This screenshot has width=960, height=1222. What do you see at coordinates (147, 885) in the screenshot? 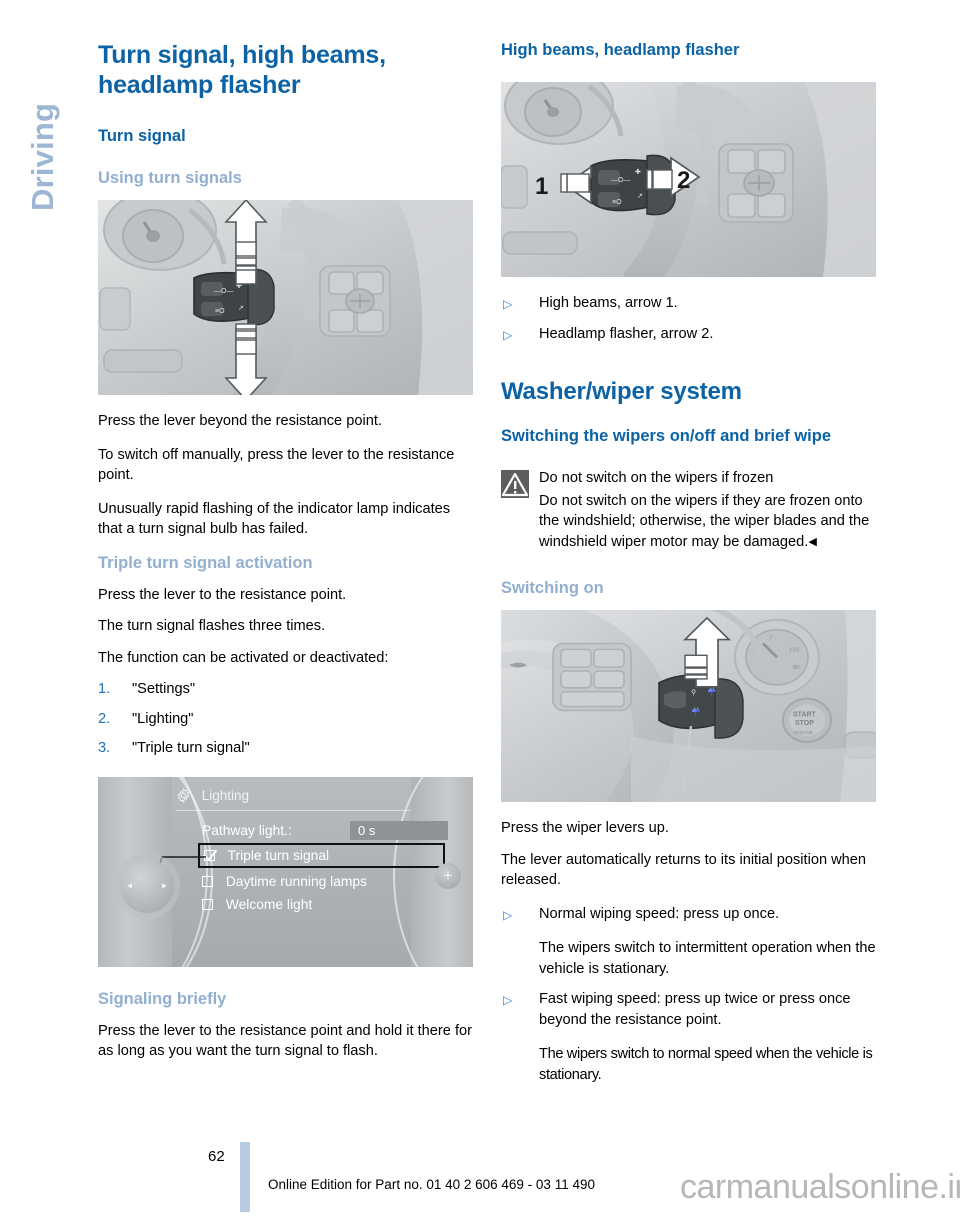
I see `idrive-controller-knob: ◂ ▸` at bounding box center [147, 885].